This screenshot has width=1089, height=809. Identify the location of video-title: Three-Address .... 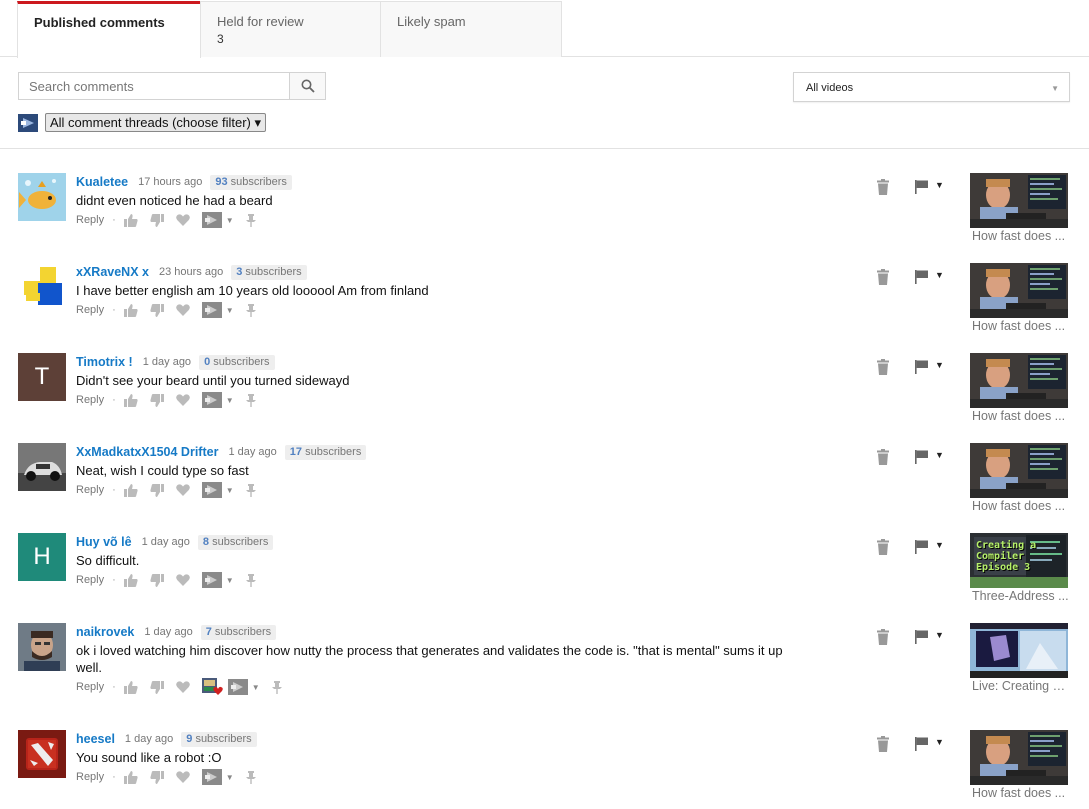
(1022, 596).